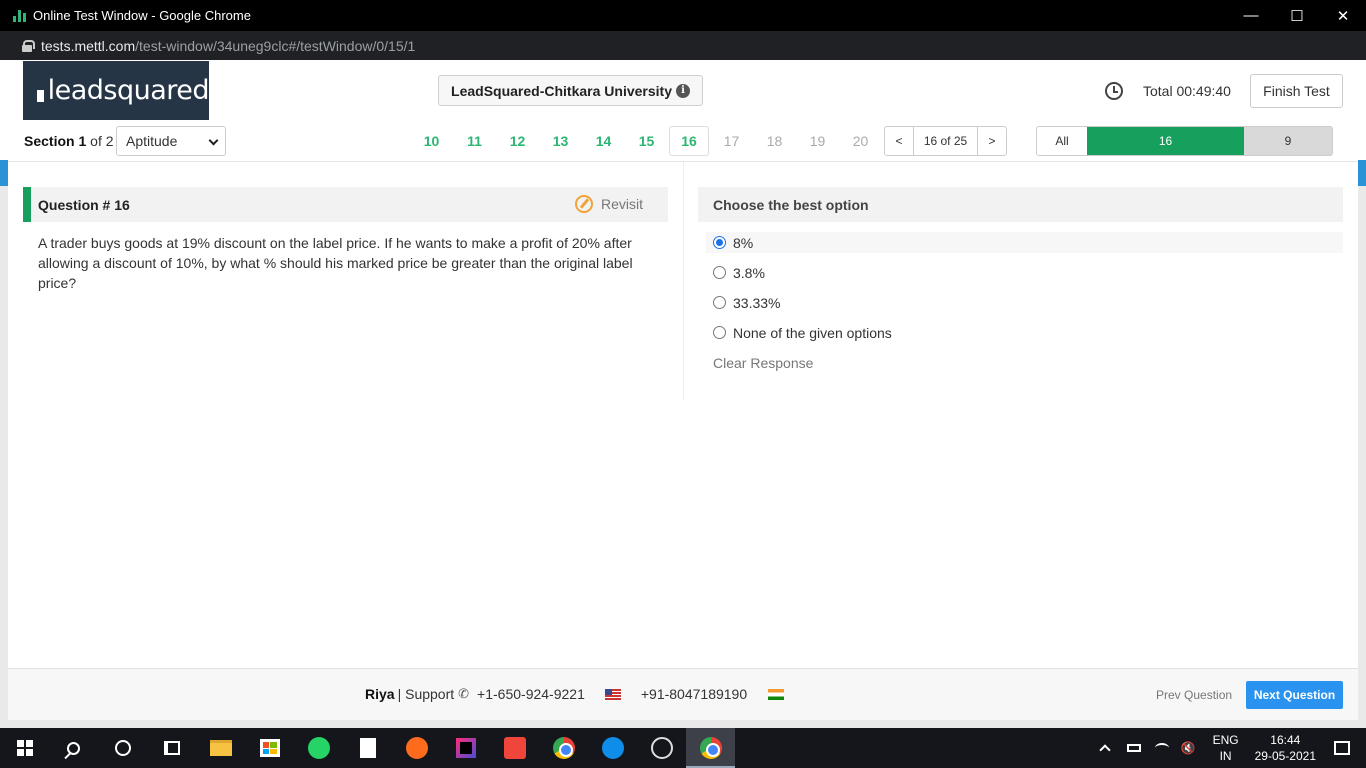 This screenshot has height=768, width=1366. What do you see at coordinates (689, 141) in the screenshot?
I see `question-nav-item-current: 16` at bounding box center [689, 141].